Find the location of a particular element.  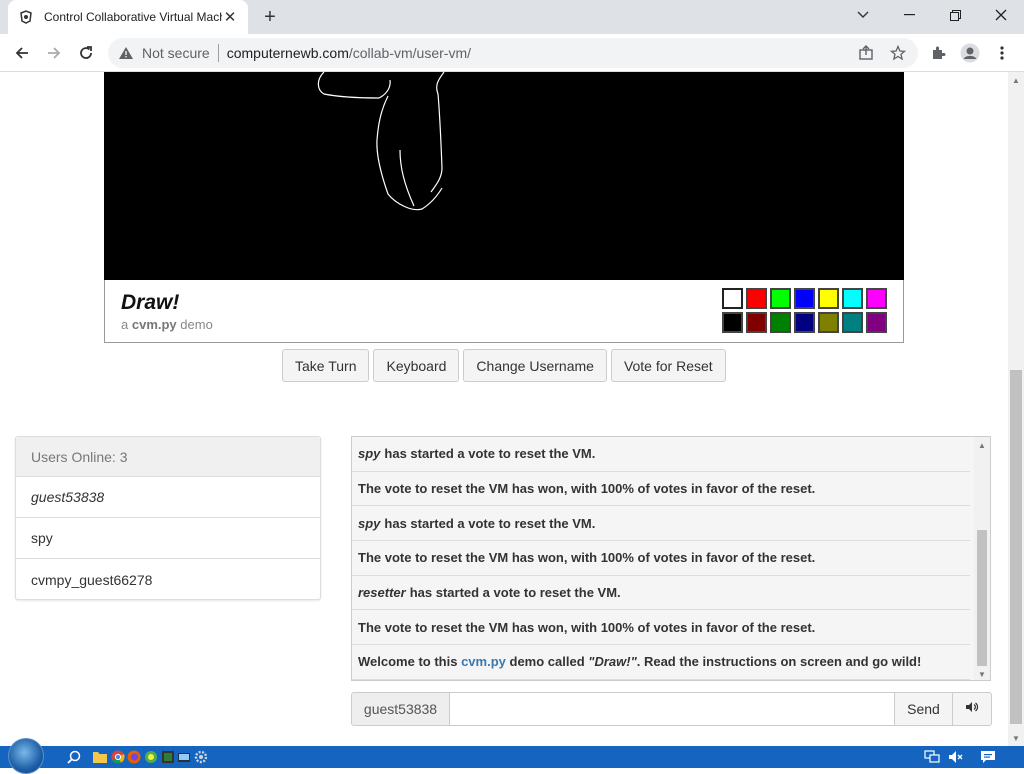

url-text: computernewb.com/collab-vm/user-vm/ is located at coordinates (349, 53).